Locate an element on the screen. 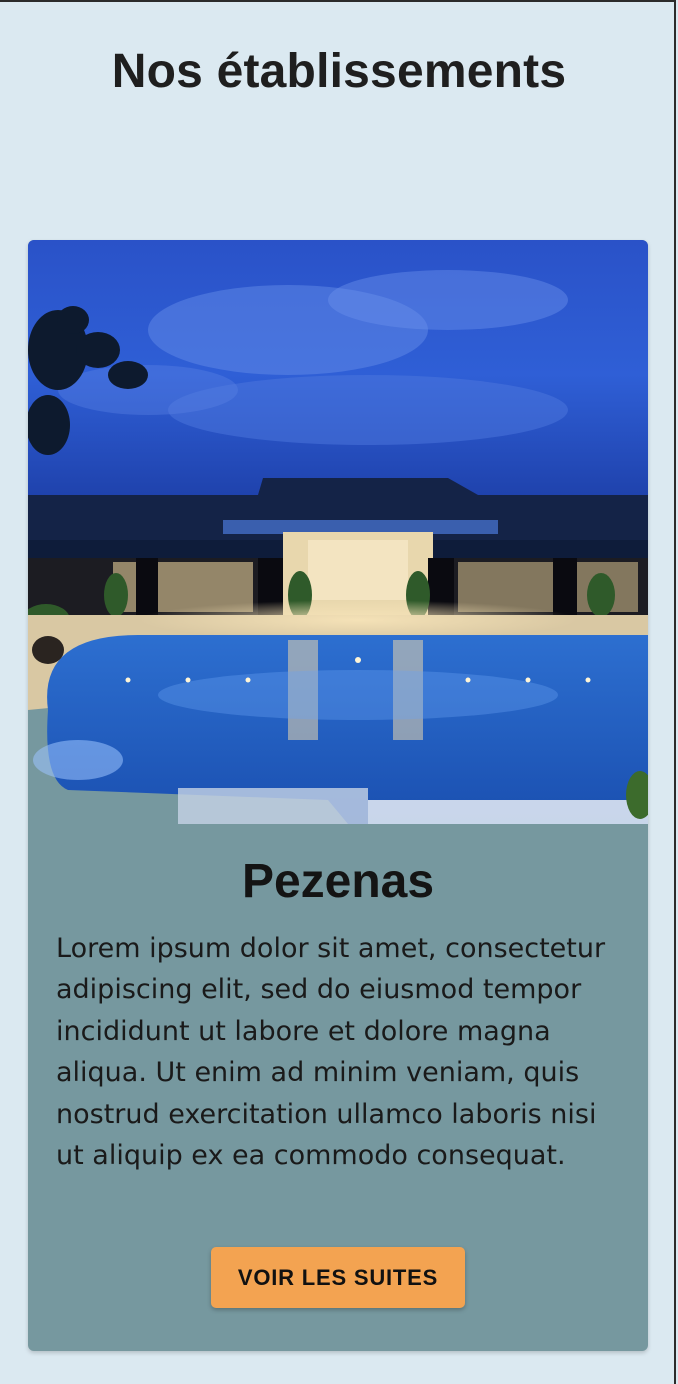 This screenshot has width=678, height=1384. establishment-name: Pezenas is located at coordinates (338, 881).